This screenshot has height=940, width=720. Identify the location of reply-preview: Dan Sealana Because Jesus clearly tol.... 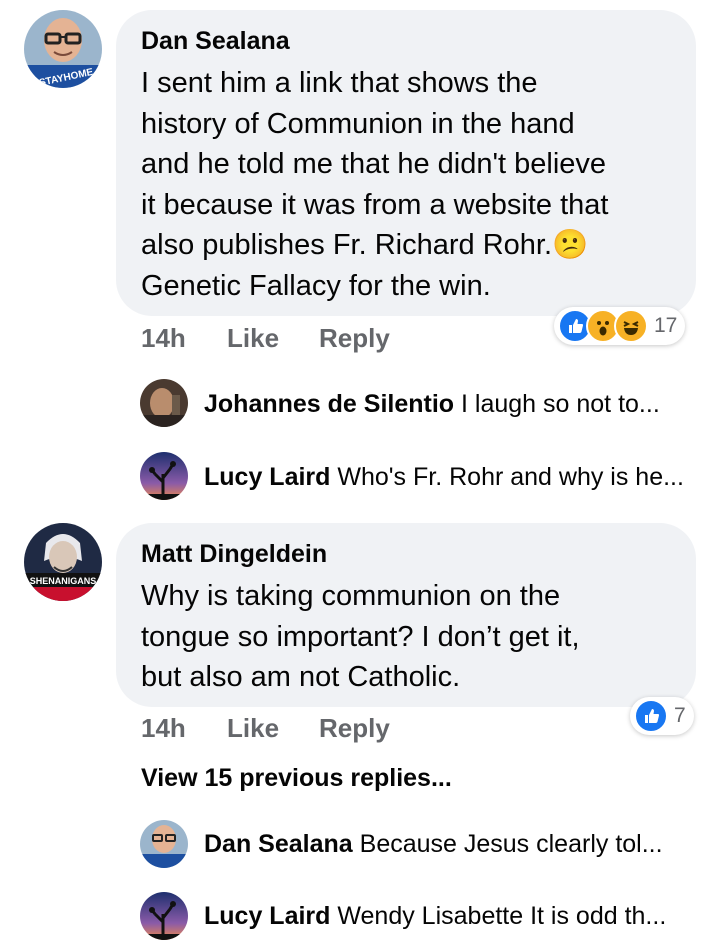
(433, 844).